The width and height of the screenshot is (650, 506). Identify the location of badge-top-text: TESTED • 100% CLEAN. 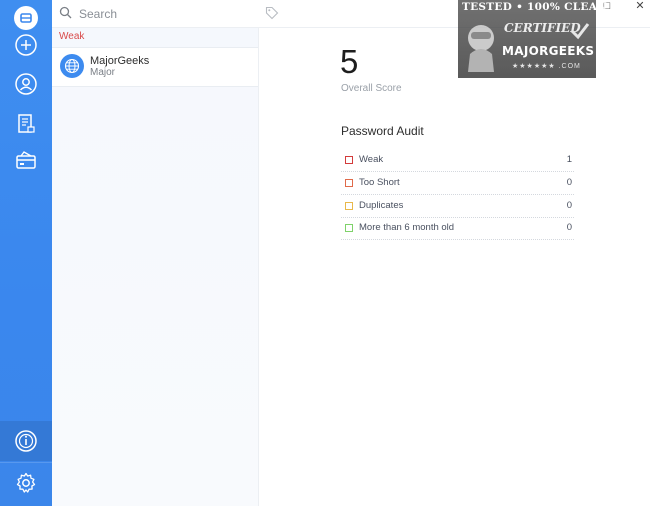
(535, 7).